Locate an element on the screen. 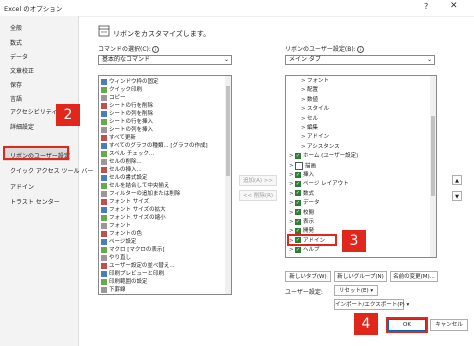  ribbon-tree-label: 挿入 is located at coordinates (309, 175).